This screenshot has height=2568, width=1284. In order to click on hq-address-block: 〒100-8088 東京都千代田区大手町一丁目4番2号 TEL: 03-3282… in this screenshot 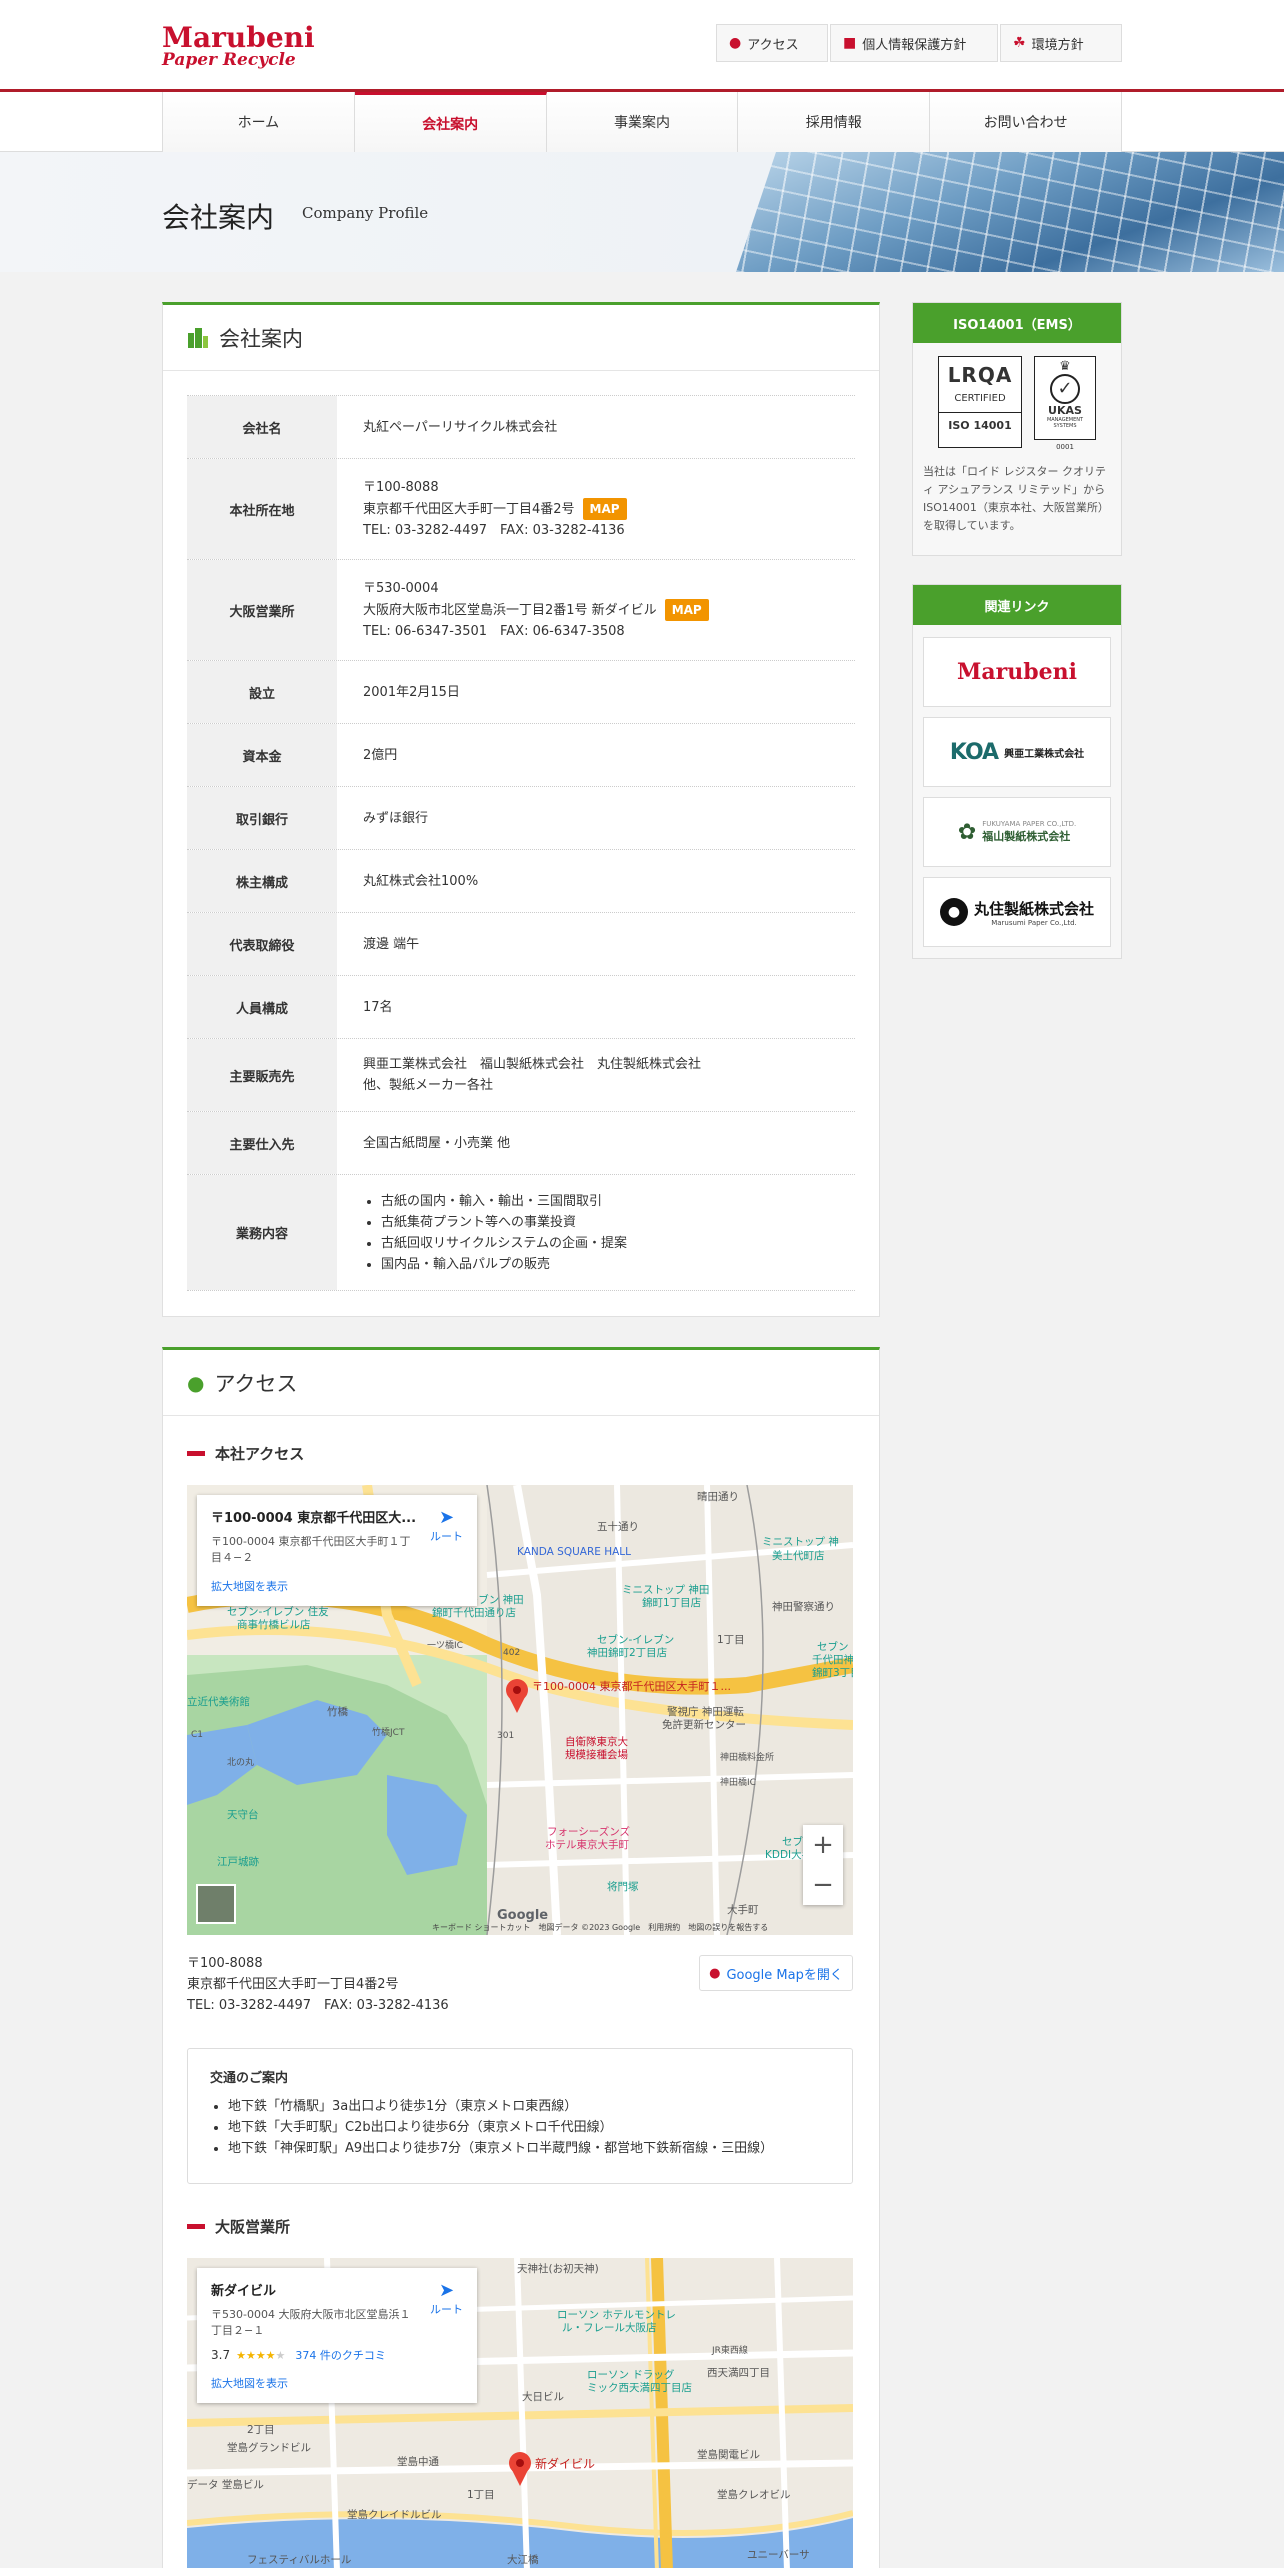, I will do `click(318, 1984)`.